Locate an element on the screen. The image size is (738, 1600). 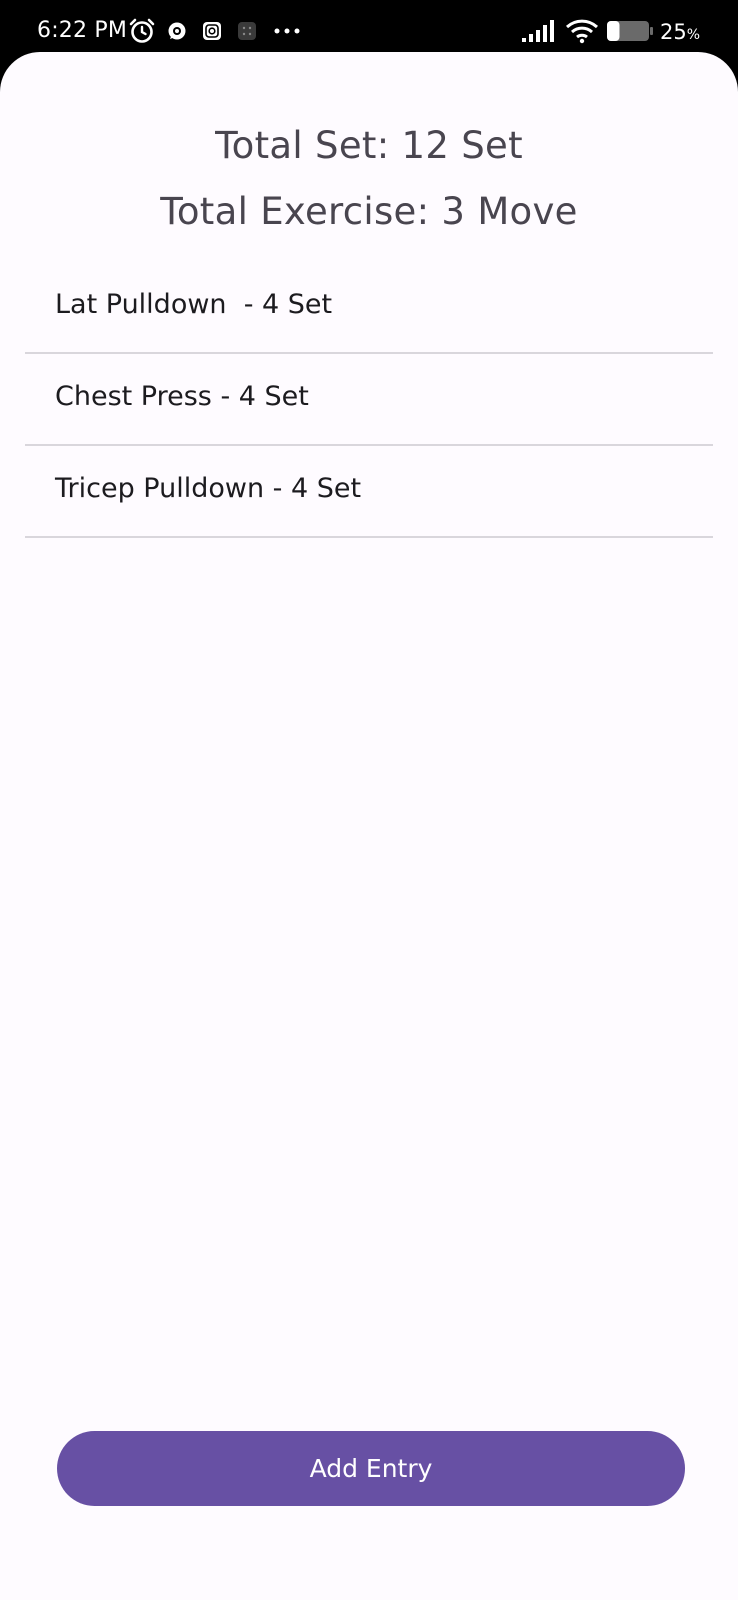
exercise-entry-text: Tricep Pulldown - 4 Set is located at coordinates (208, 488).